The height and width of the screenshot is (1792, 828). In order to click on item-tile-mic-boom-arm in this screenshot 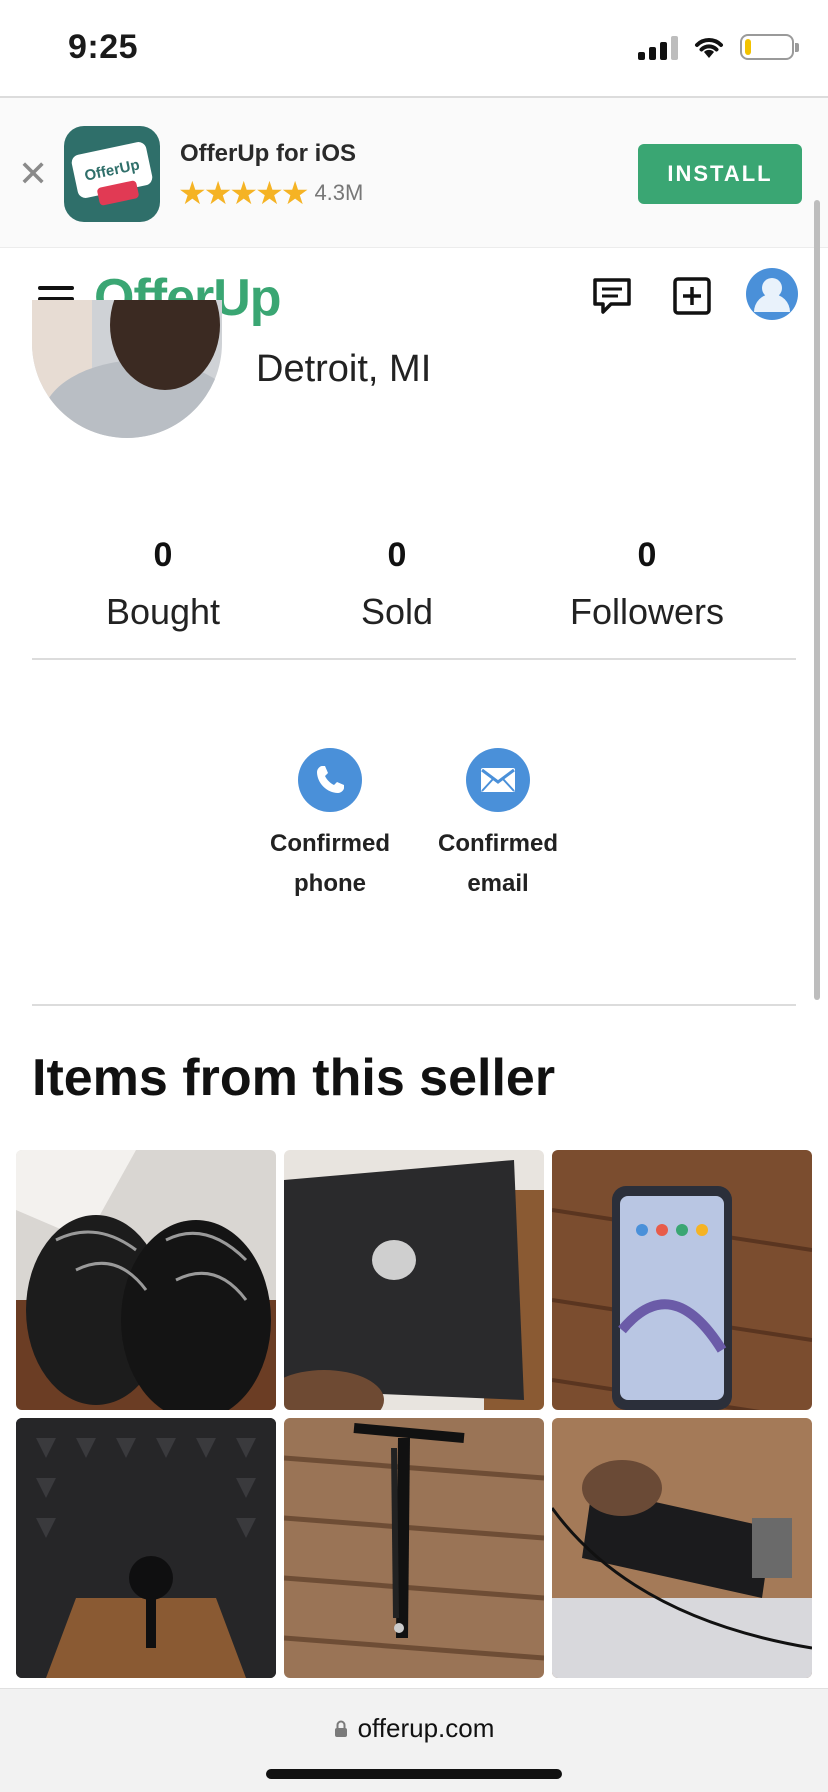, I will do `click(414, 1548)`.